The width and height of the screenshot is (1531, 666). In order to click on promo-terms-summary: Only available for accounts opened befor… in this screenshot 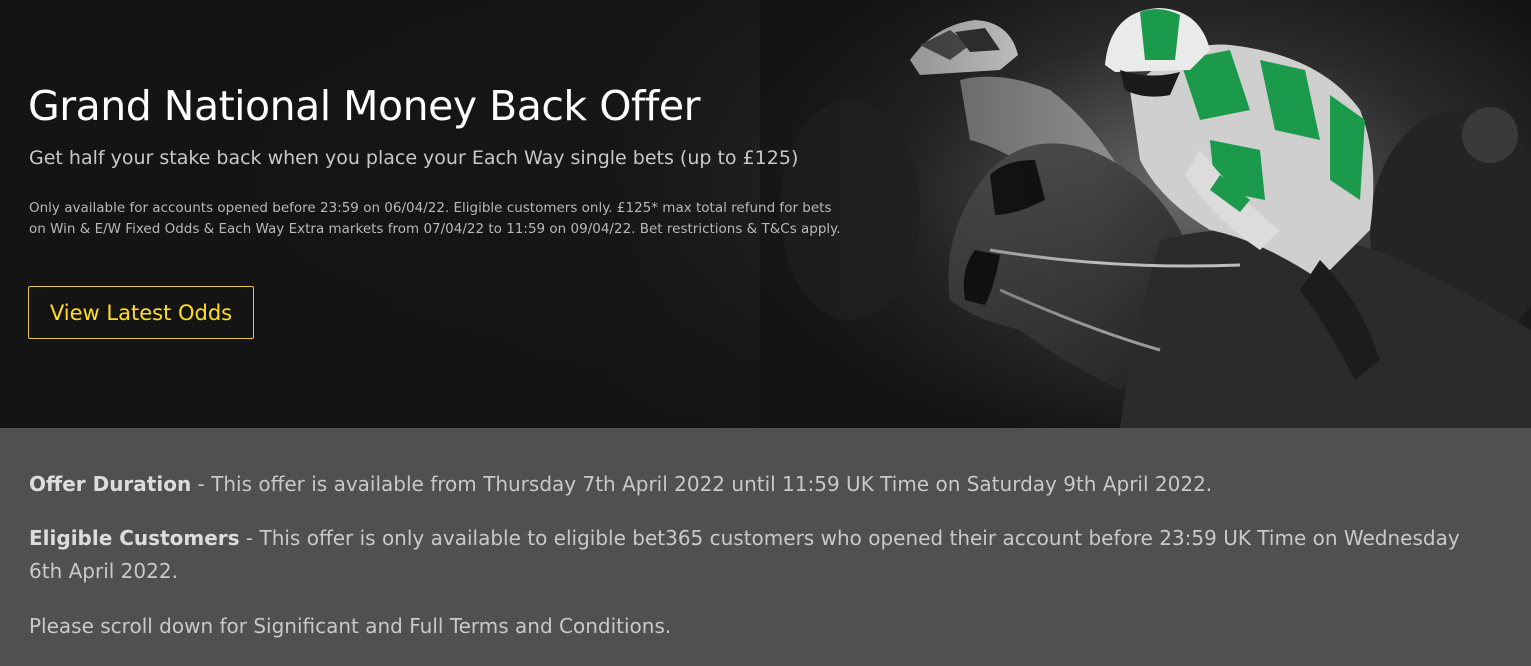, I will do `click(435, 218)`.